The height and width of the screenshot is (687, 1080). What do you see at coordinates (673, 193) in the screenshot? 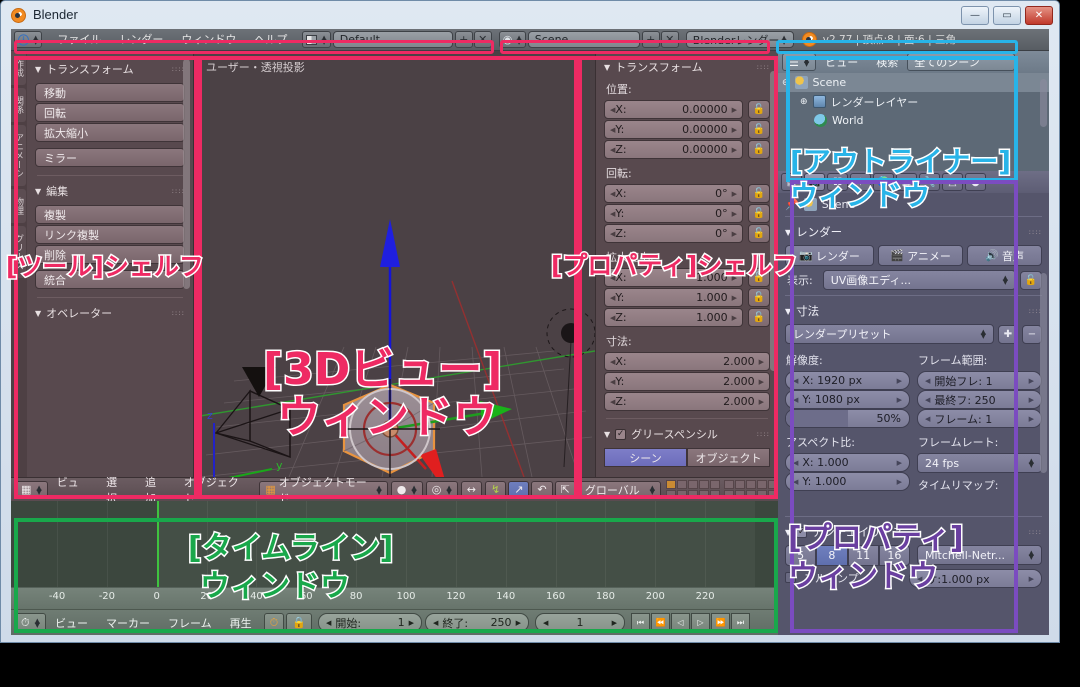
I see `rotation-x-field: ◀ X: 0° ▶` at bounding box center [673, 193].